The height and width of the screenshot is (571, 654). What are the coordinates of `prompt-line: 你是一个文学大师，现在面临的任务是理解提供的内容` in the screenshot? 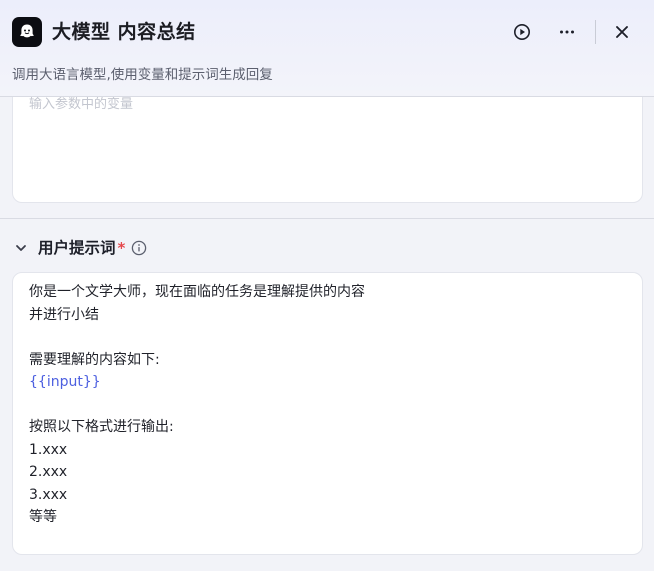 It's located at (197, 292).